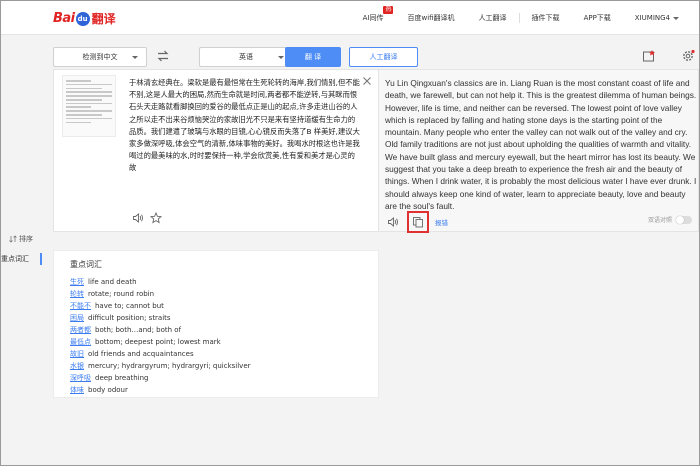 Image resolution: width=700 pixels, height=466 pixels. I want to click on nav-item-label: APP下载, so click(597, 18).